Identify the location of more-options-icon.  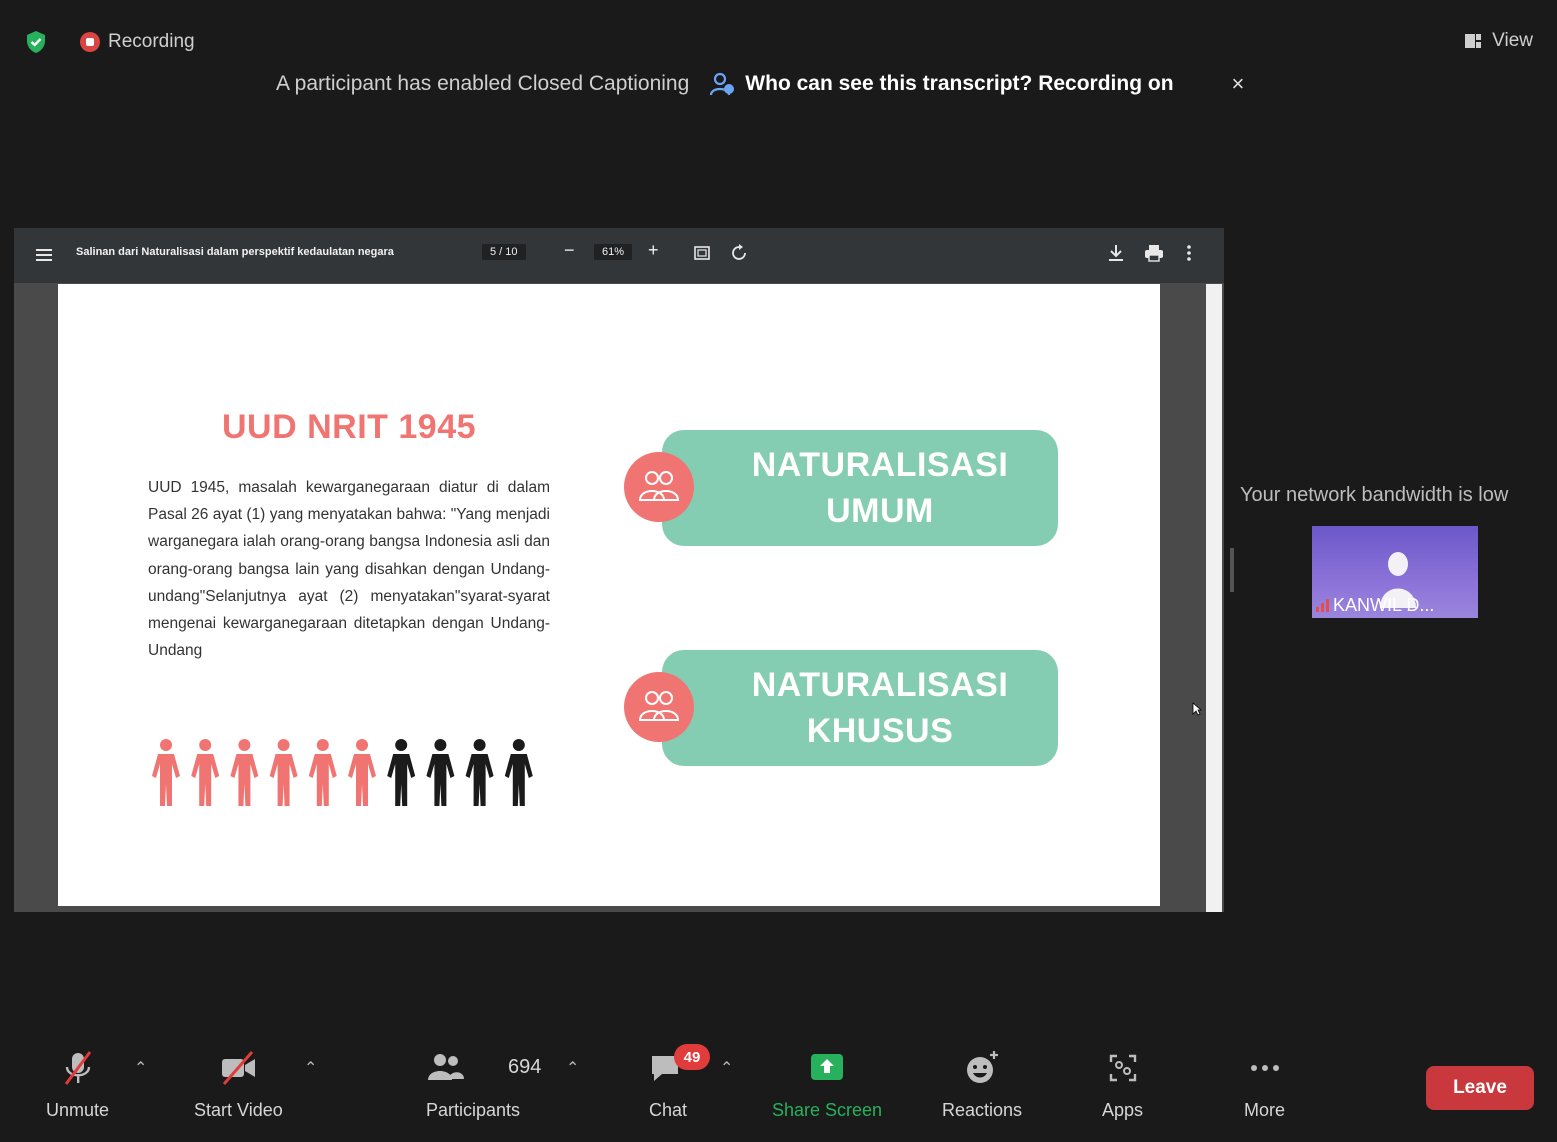
(1189, 253).